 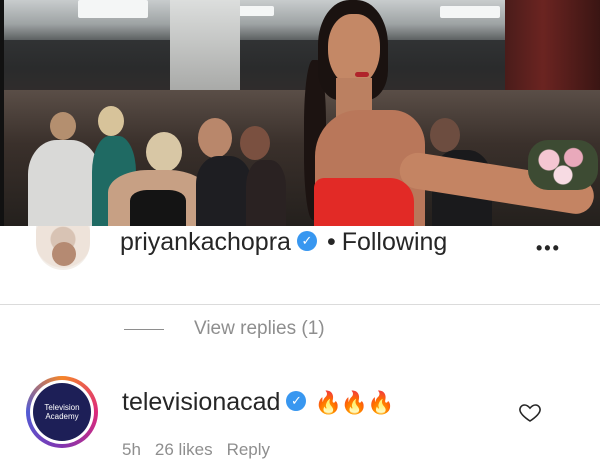 What do you see at coordinates (62, 407) in the screenshot?
I see `logo-text: Television` at bounding box center [62, 407].